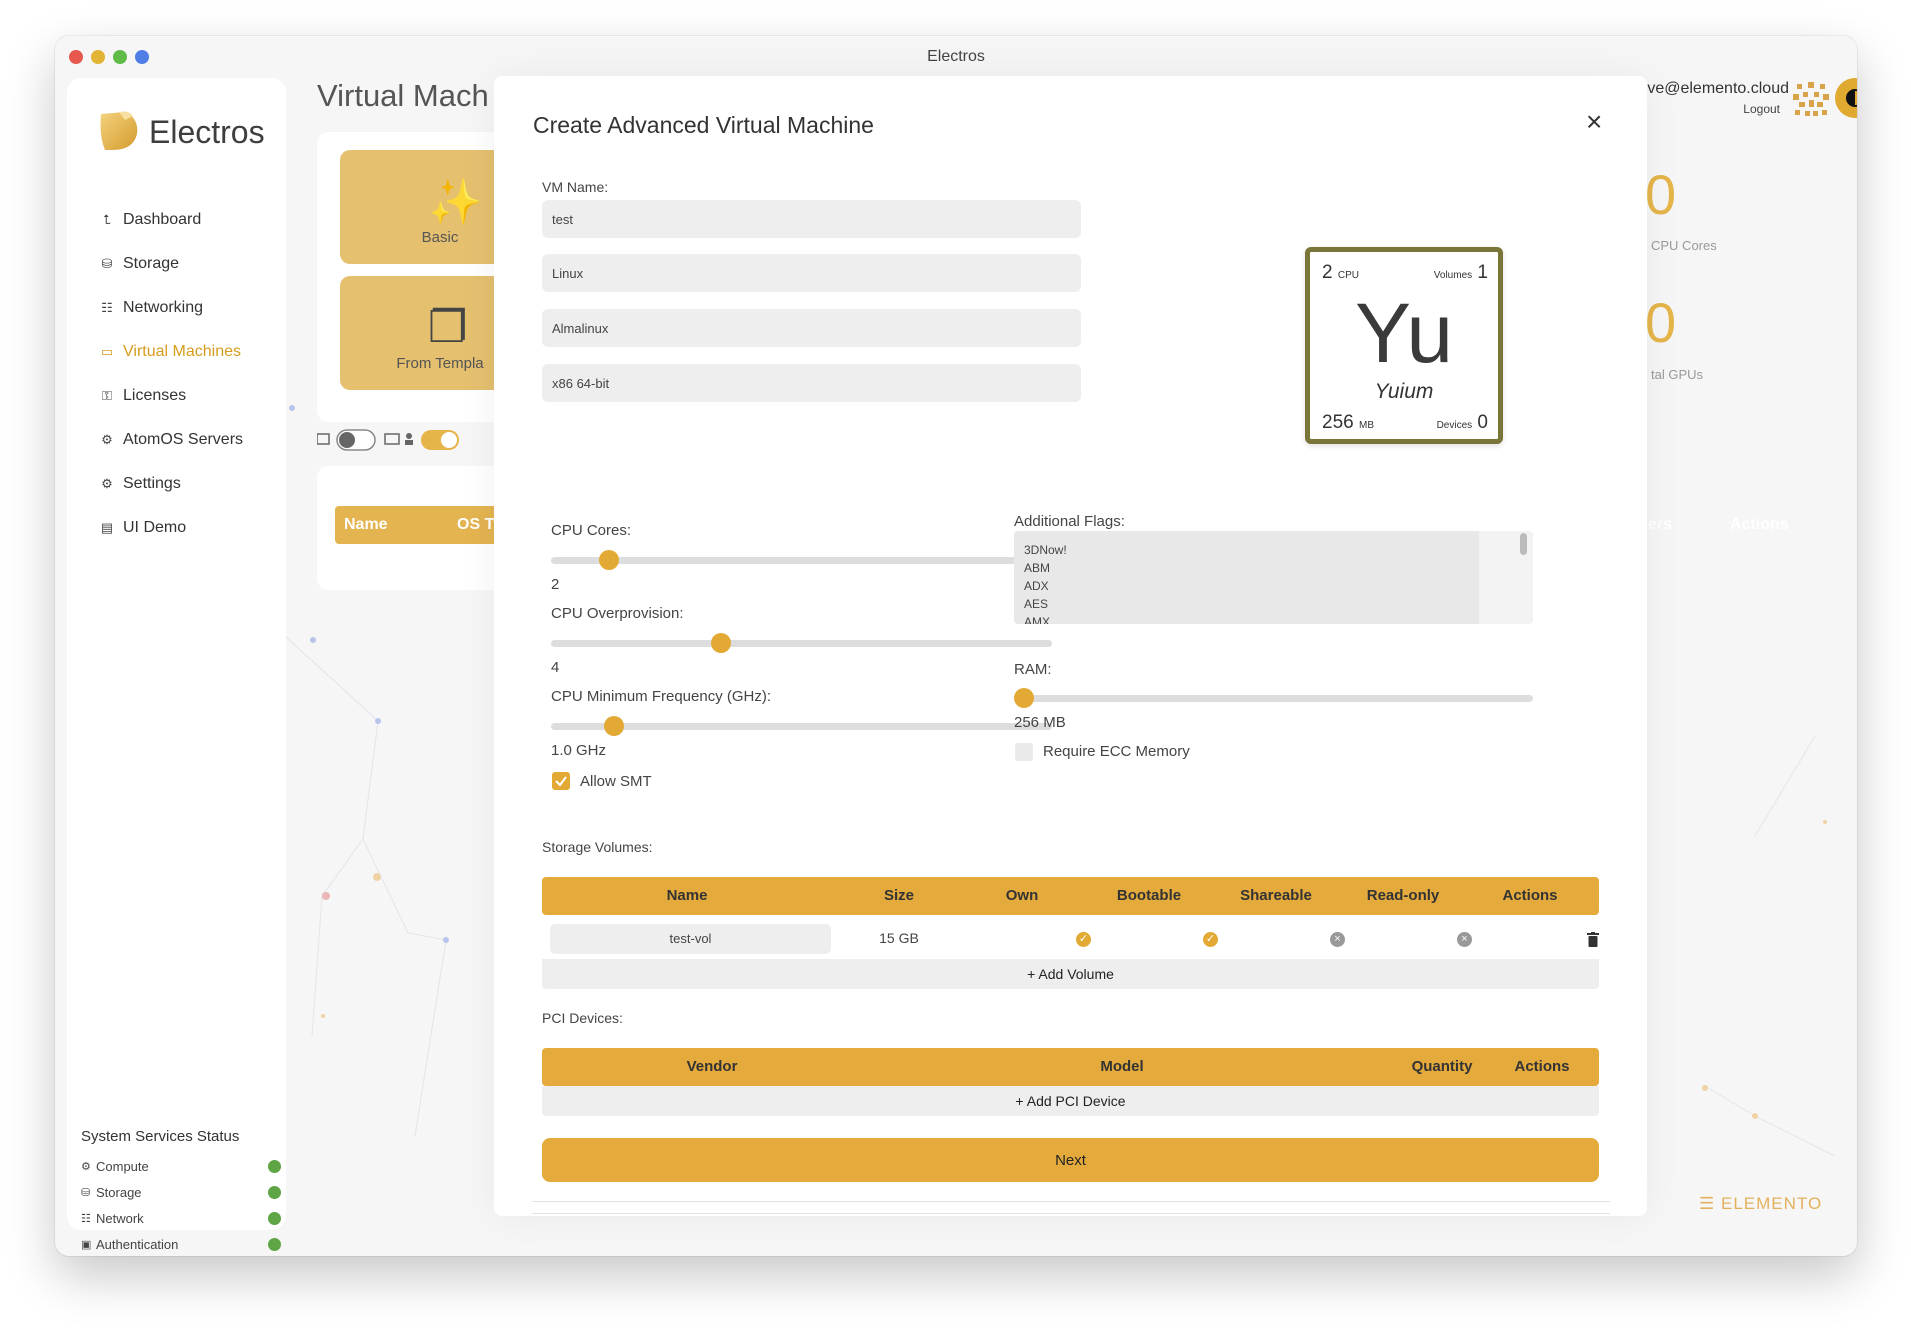  Describe the element at coordinates (207, 132) in the screenshot. I see `brand-name: Electros` at that location.